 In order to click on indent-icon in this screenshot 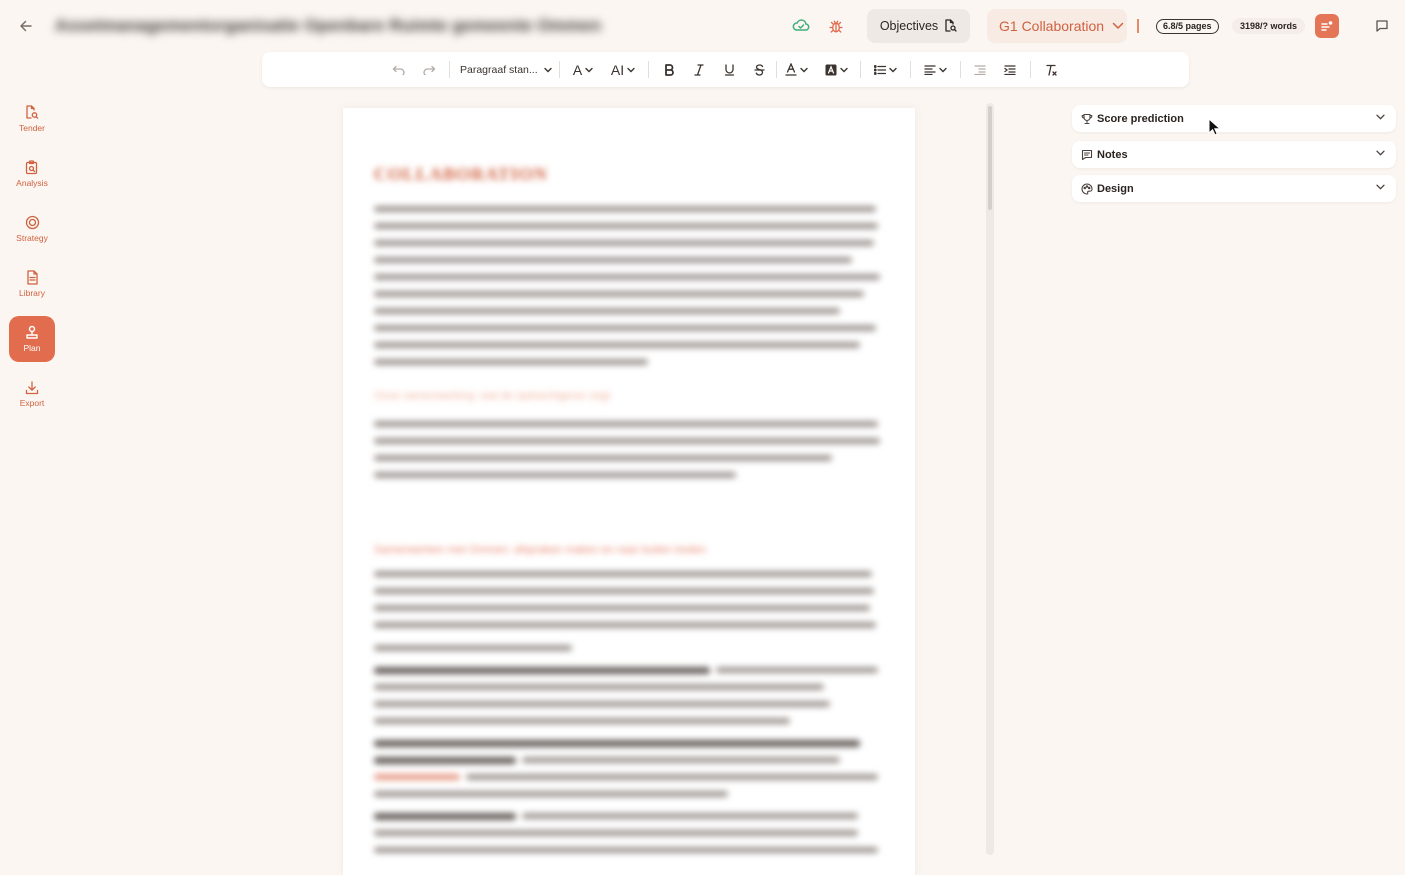, I will do `click(1010, 69)`.